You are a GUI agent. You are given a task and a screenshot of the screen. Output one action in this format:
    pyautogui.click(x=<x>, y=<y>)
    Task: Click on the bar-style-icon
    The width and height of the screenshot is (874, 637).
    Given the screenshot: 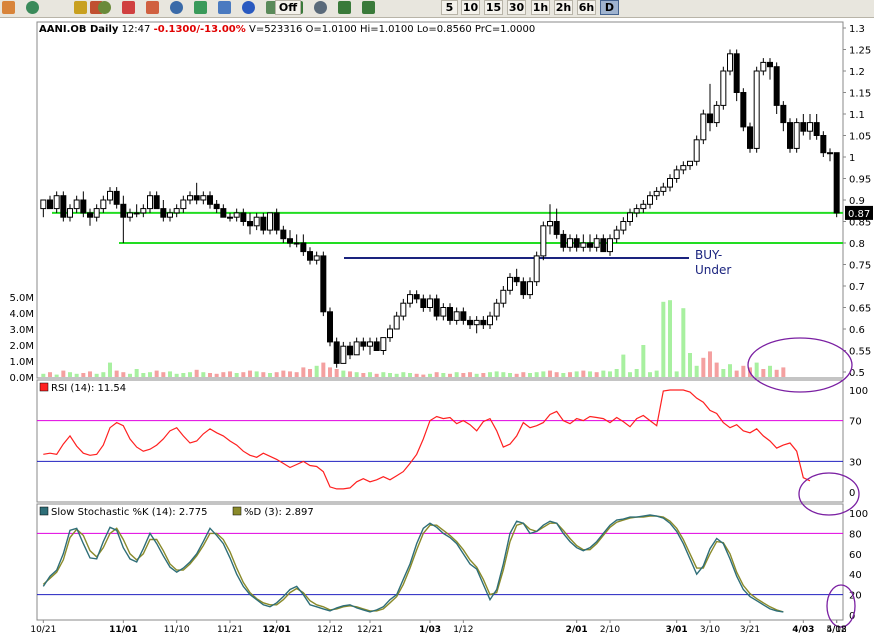 What is the action you would take?
    pyautogui.click(x=320, y=7)
    